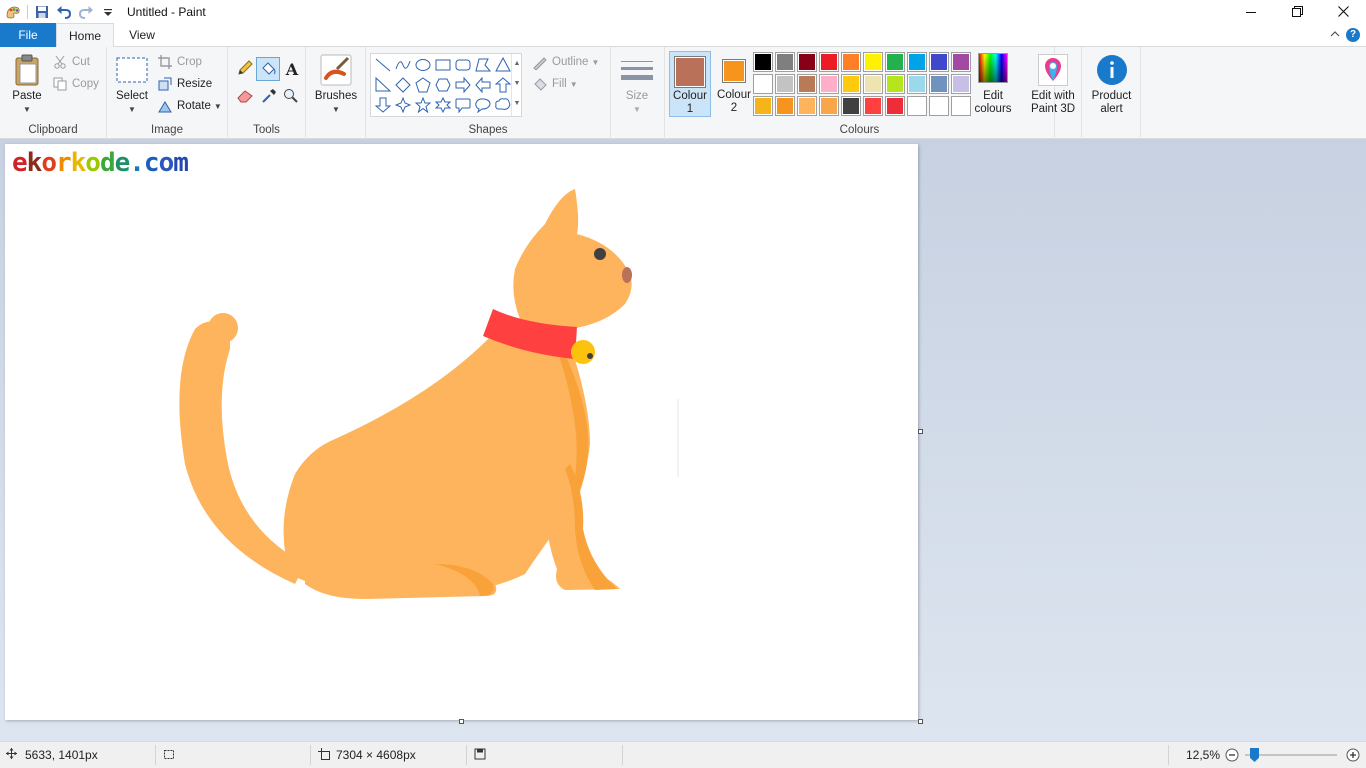 The image size is (1366, 768). I want to click on crop-button: Crop, so click(179, 62).